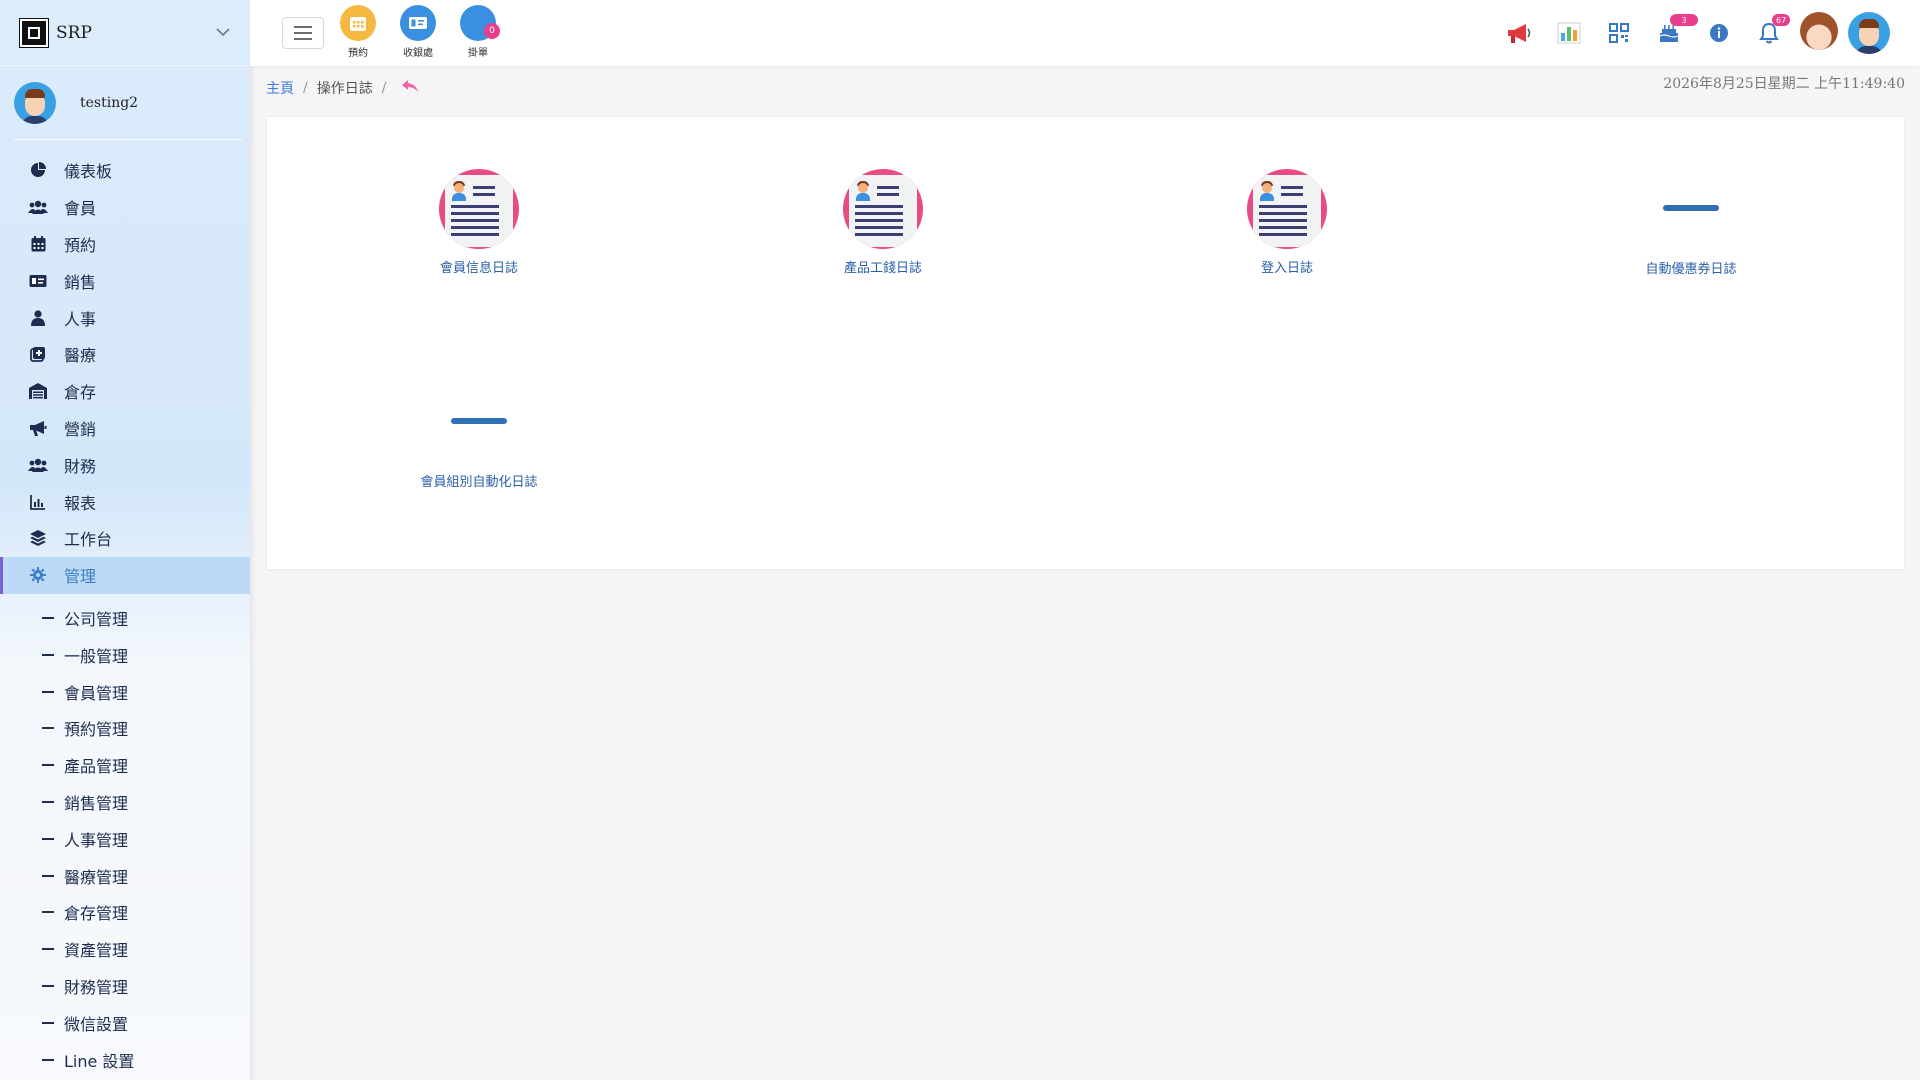 The width and height of the screenshot is (1920, 1080). What do you see at coordinates (1719, 33) in the screenshot?
I see `info-icon` at bounding box center [1719, 33].